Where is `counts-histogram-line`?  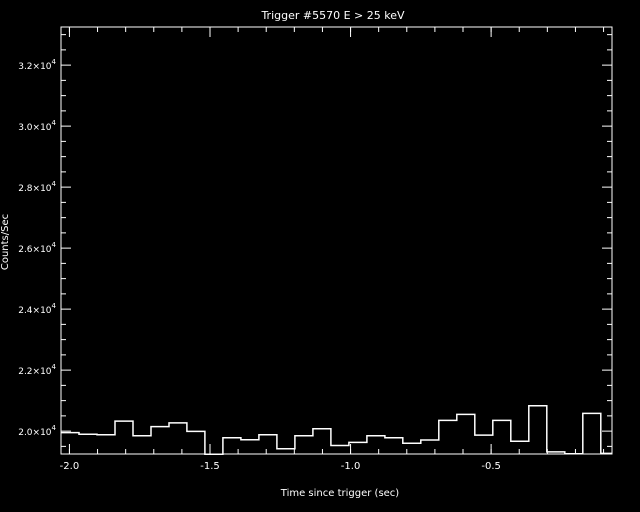 counts-histogram-line is located at coordinates (336, 430).